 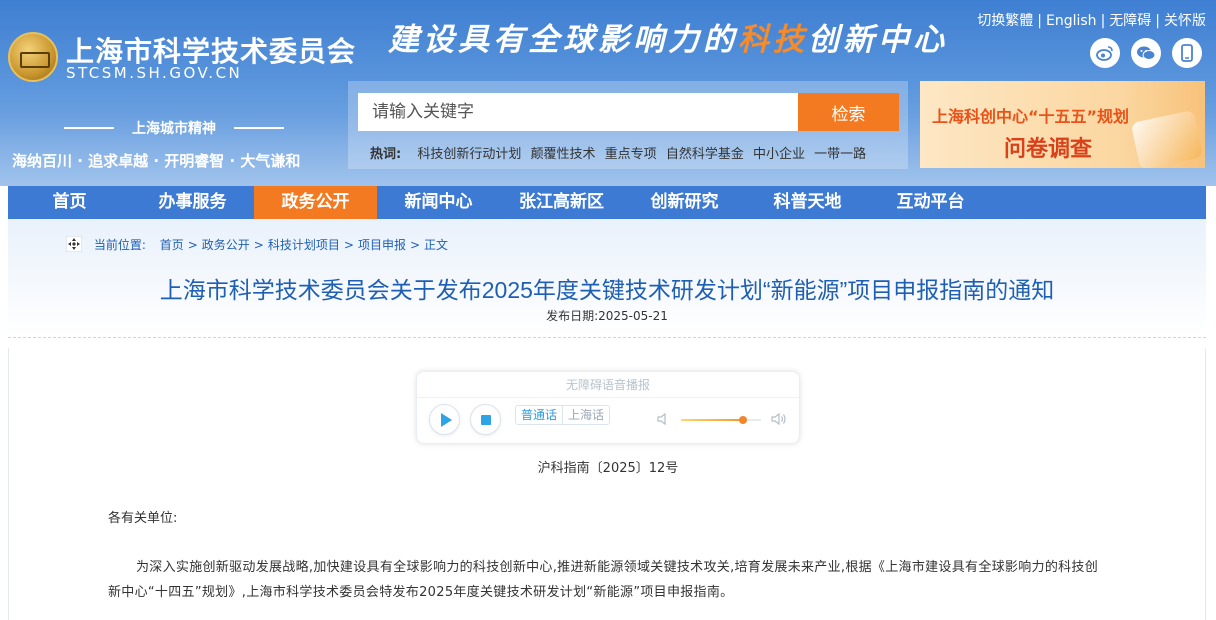 I want to click on hot-words: 热词: 科技创新行动计划 颠覆性技术 重点专项 自然科学基金 中小企业 一带一路, so click(x=620, y=152).